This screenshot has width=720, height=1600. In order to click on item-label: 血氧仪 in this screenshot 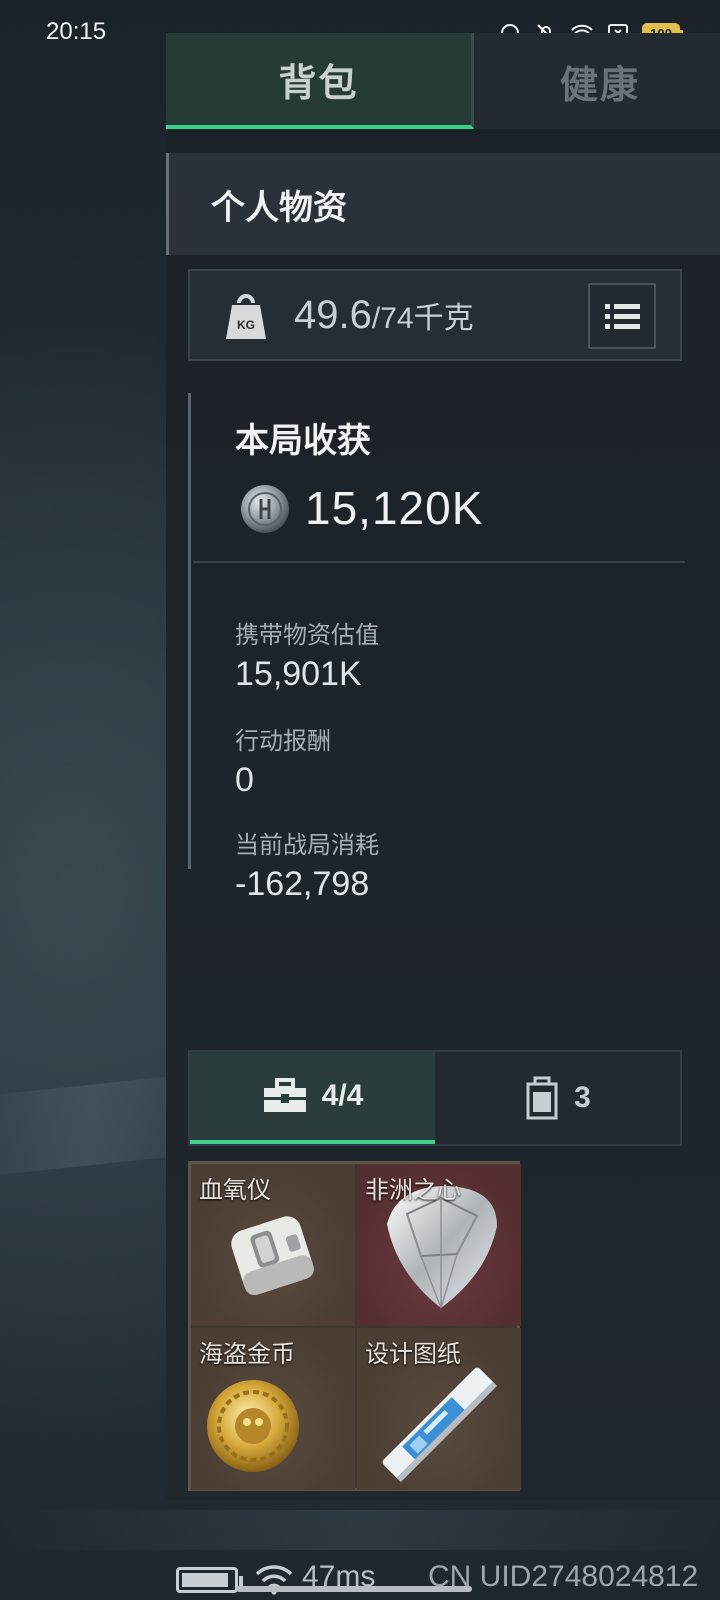, I will do `click(235, 1190)`.